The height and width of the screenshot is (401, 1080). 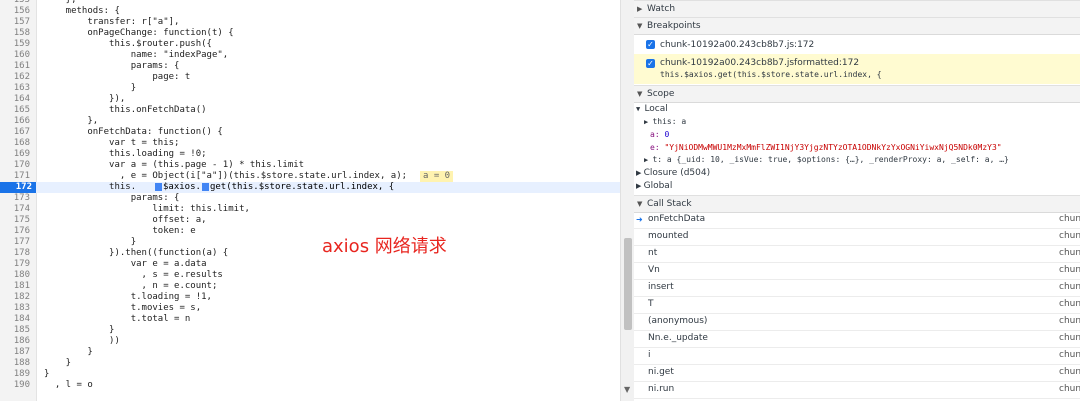 I want to click on line-number: 176, so click(x=15, y=231).